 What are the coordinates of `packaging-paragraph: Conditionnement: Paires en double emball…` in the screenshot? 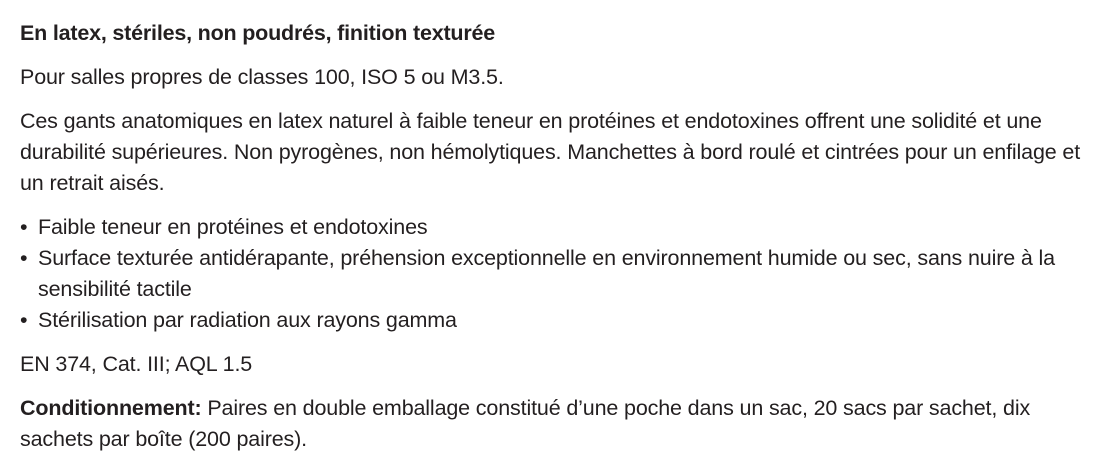 It's located at (555, 424).